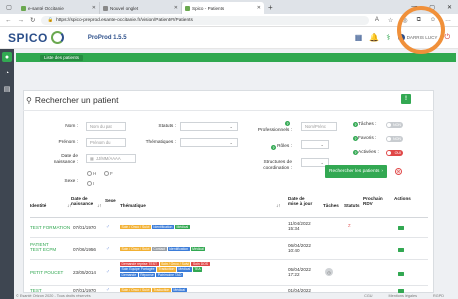 Image resolution: width=458 pixels, height=299 pixels. What do you see at coordinates (45, 247) in the screenshot?
I see `patient-name: PATIENT TEST ECPM` at bounding box center [45, 247].